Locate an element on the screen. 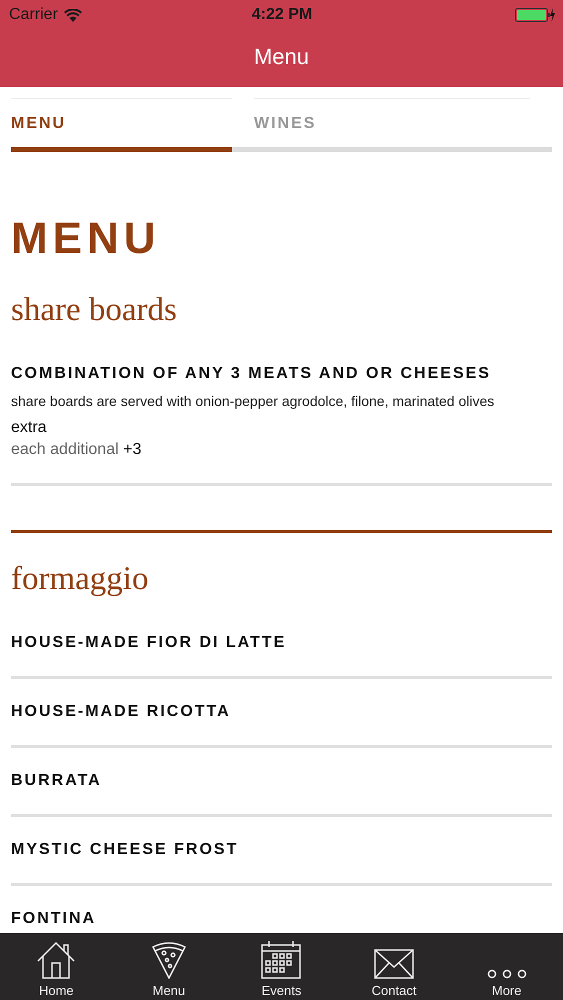  pizza-slice-icon is located at coordinates (168, 960).